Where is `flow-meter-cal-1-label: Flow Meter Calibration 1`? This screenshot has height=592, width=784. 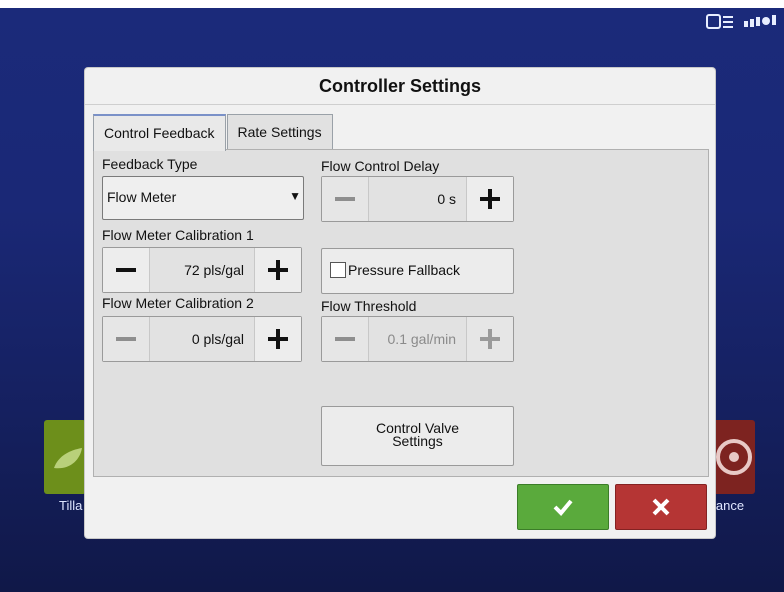
flow-meter-cal-1-label: Flow Meter Calibration 1 is located at coordinates (178, 235).